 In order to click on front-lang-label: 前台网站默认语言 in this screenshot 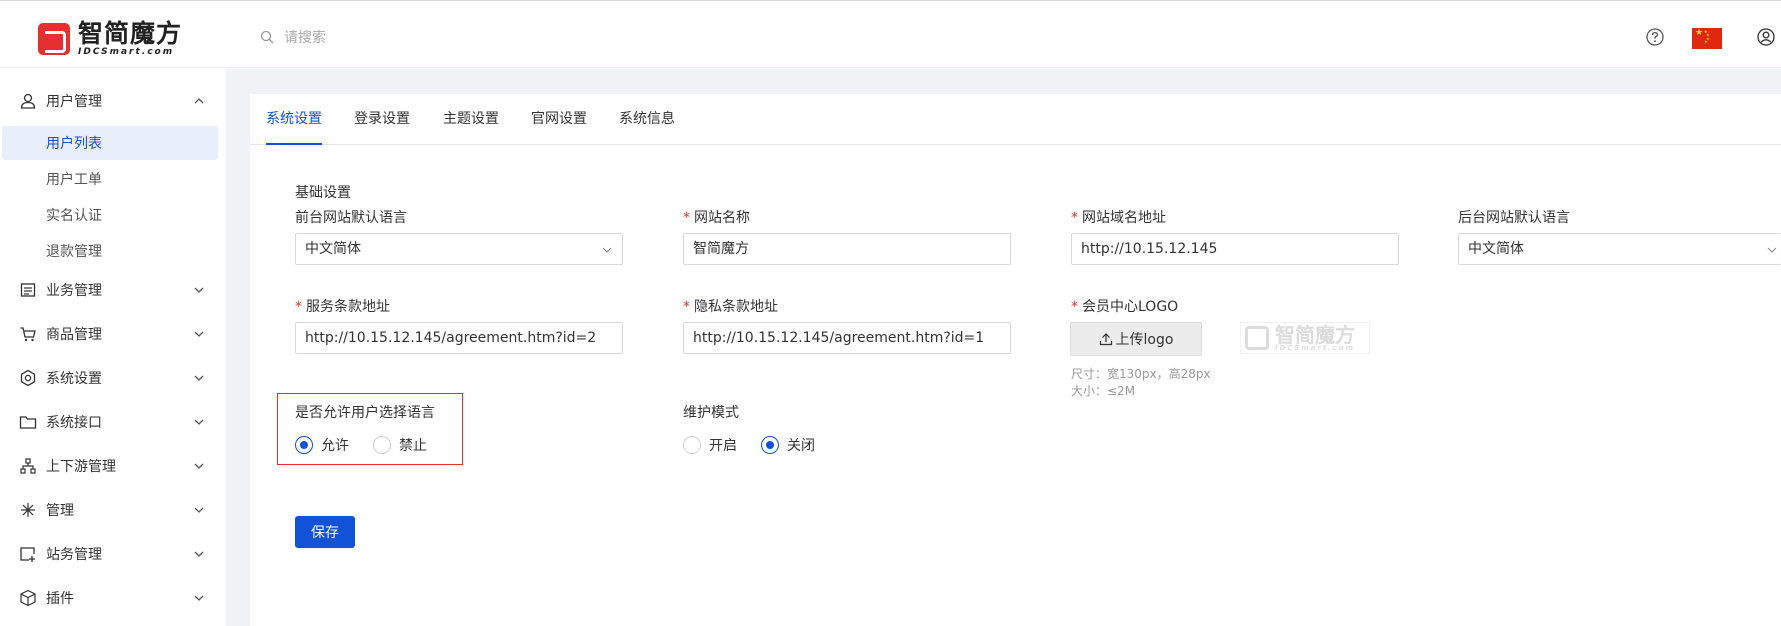, I will do `click(351, 218)`.